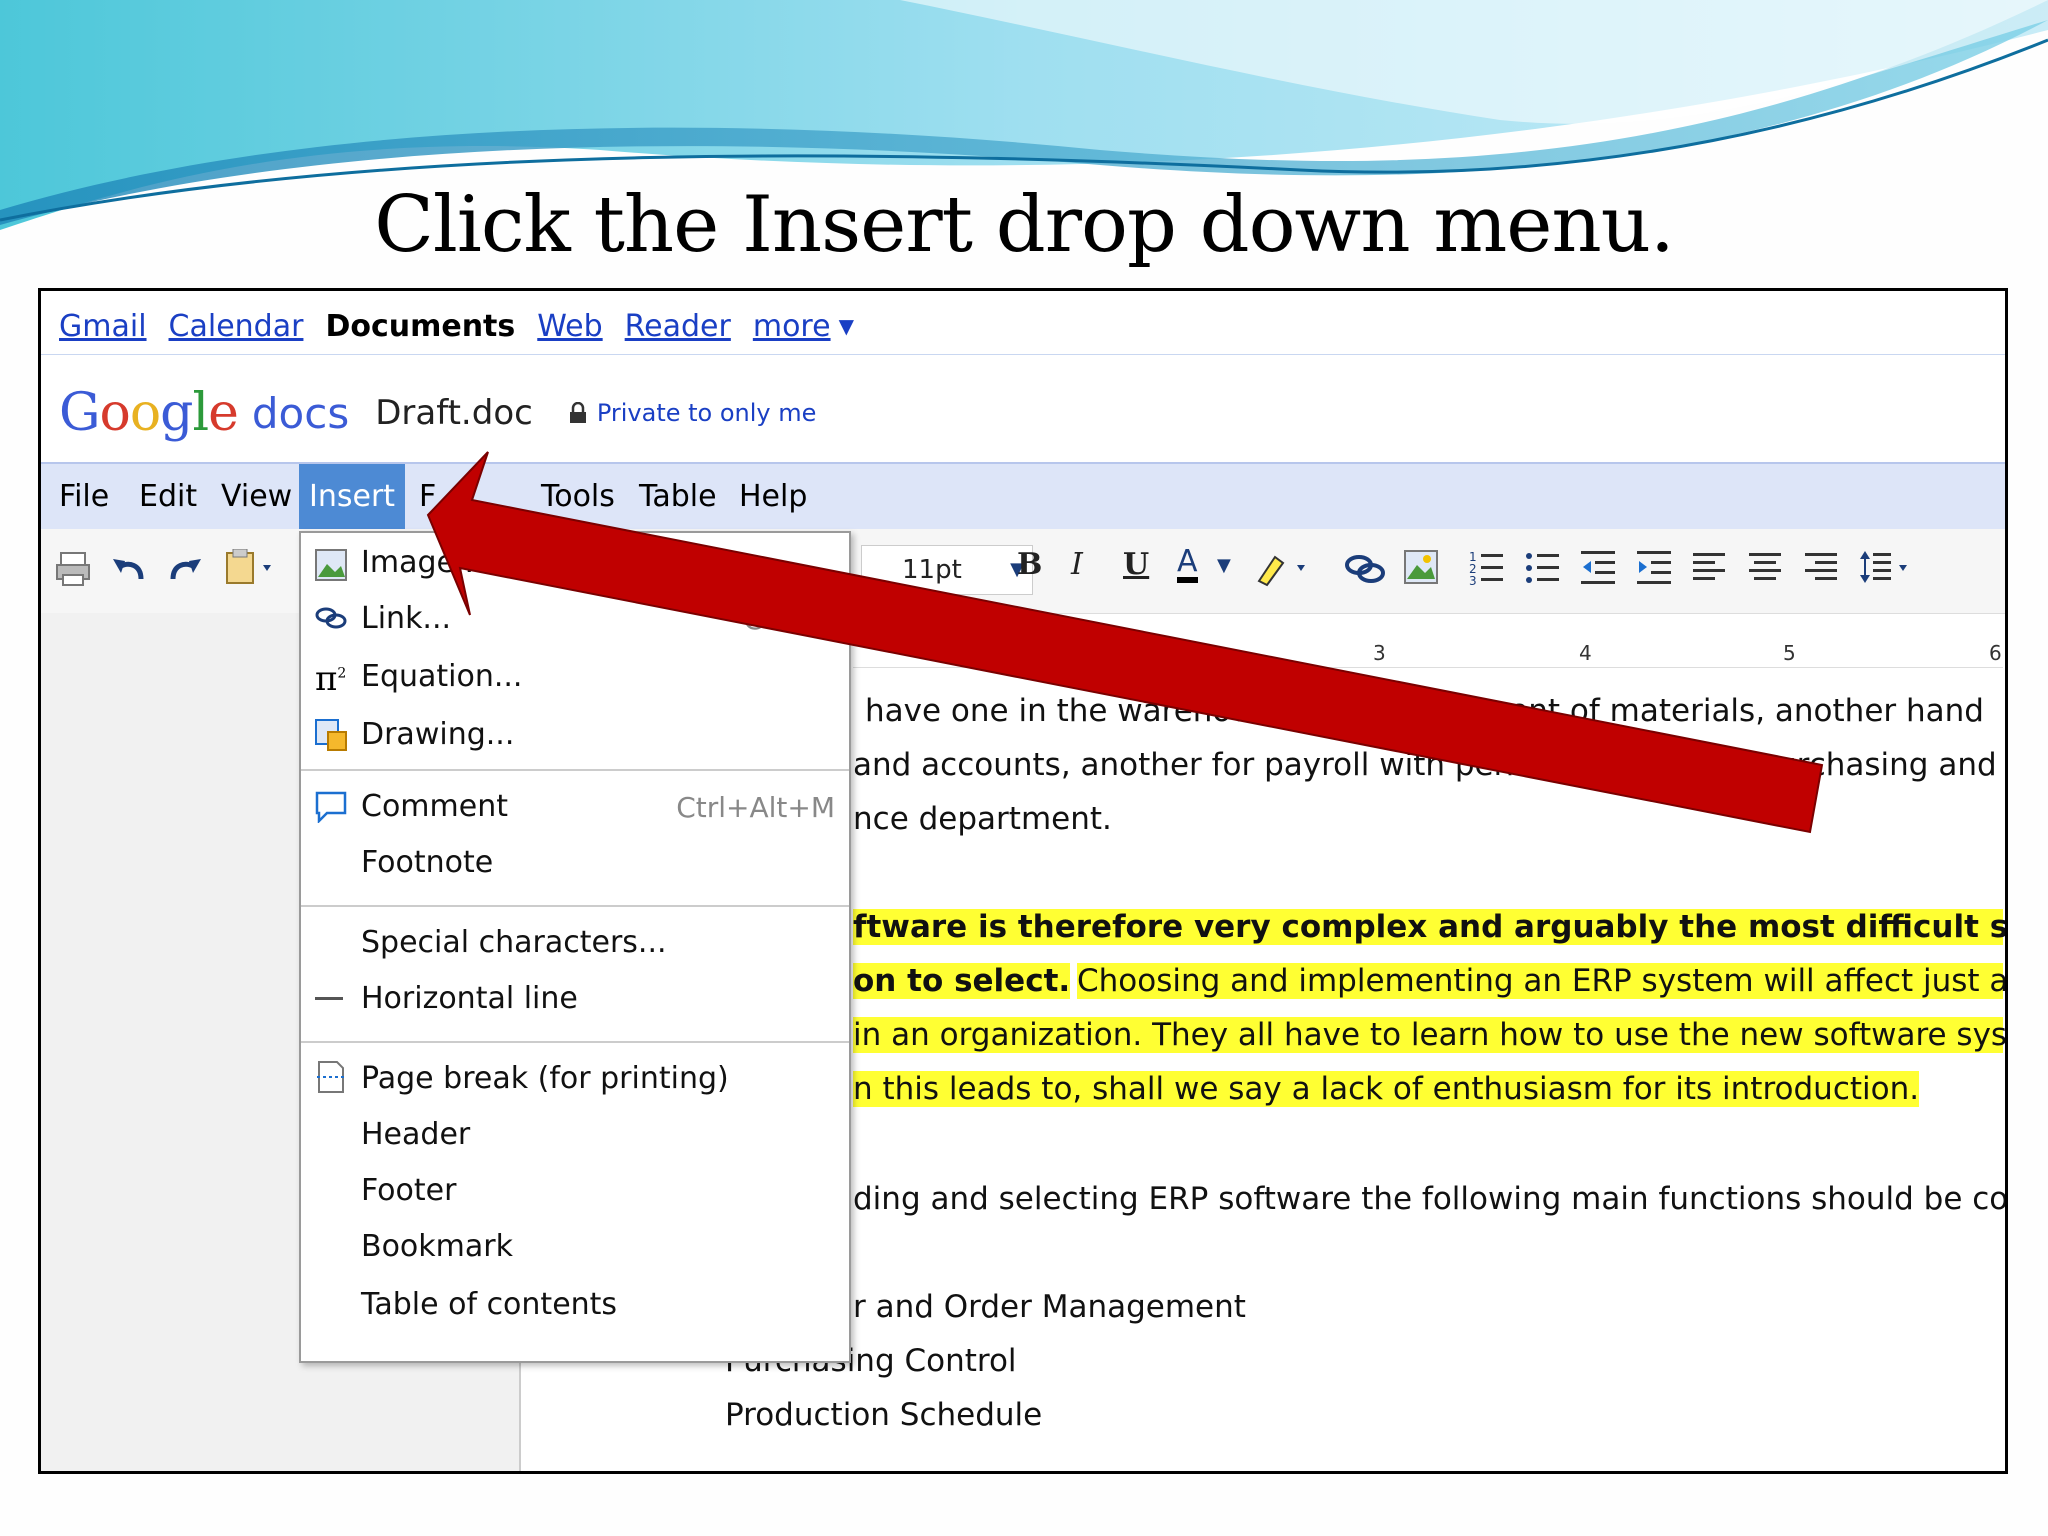 This screenshot has width=2048, height=1536. I want to click on menu-item-footnote: Footnote, so click(575, 864).